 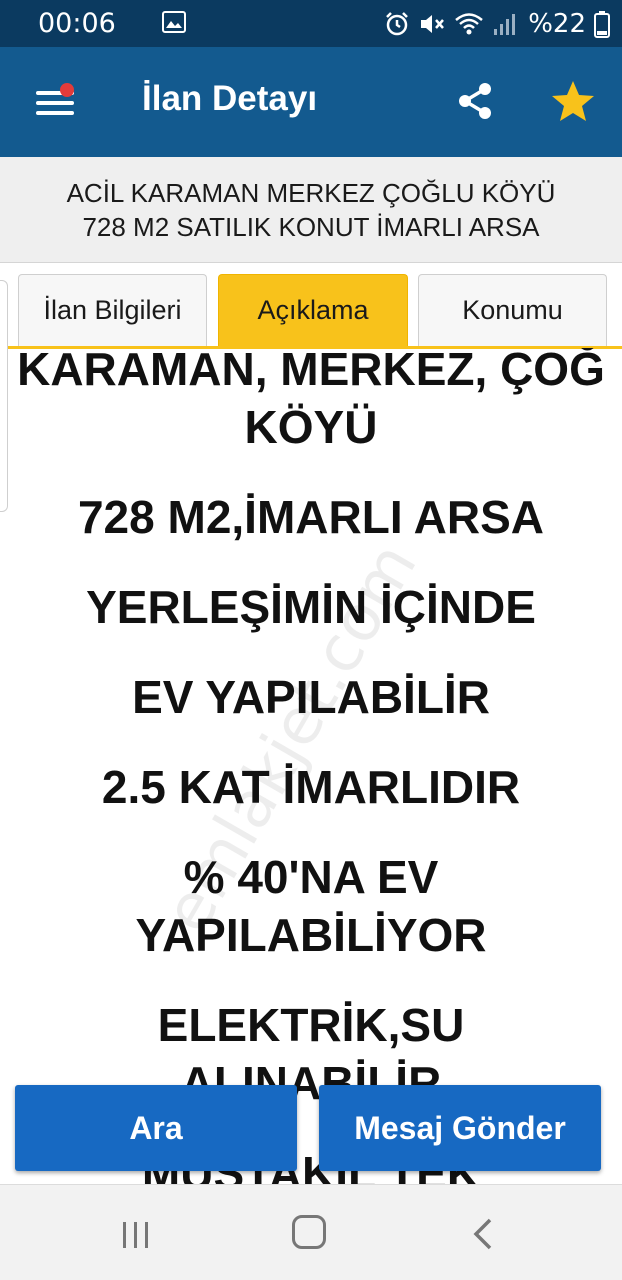 I want to click on description-line: KARAMAN, MERKEZ, ÇOĞ KÖYÜ, so click(x=311, y=402).